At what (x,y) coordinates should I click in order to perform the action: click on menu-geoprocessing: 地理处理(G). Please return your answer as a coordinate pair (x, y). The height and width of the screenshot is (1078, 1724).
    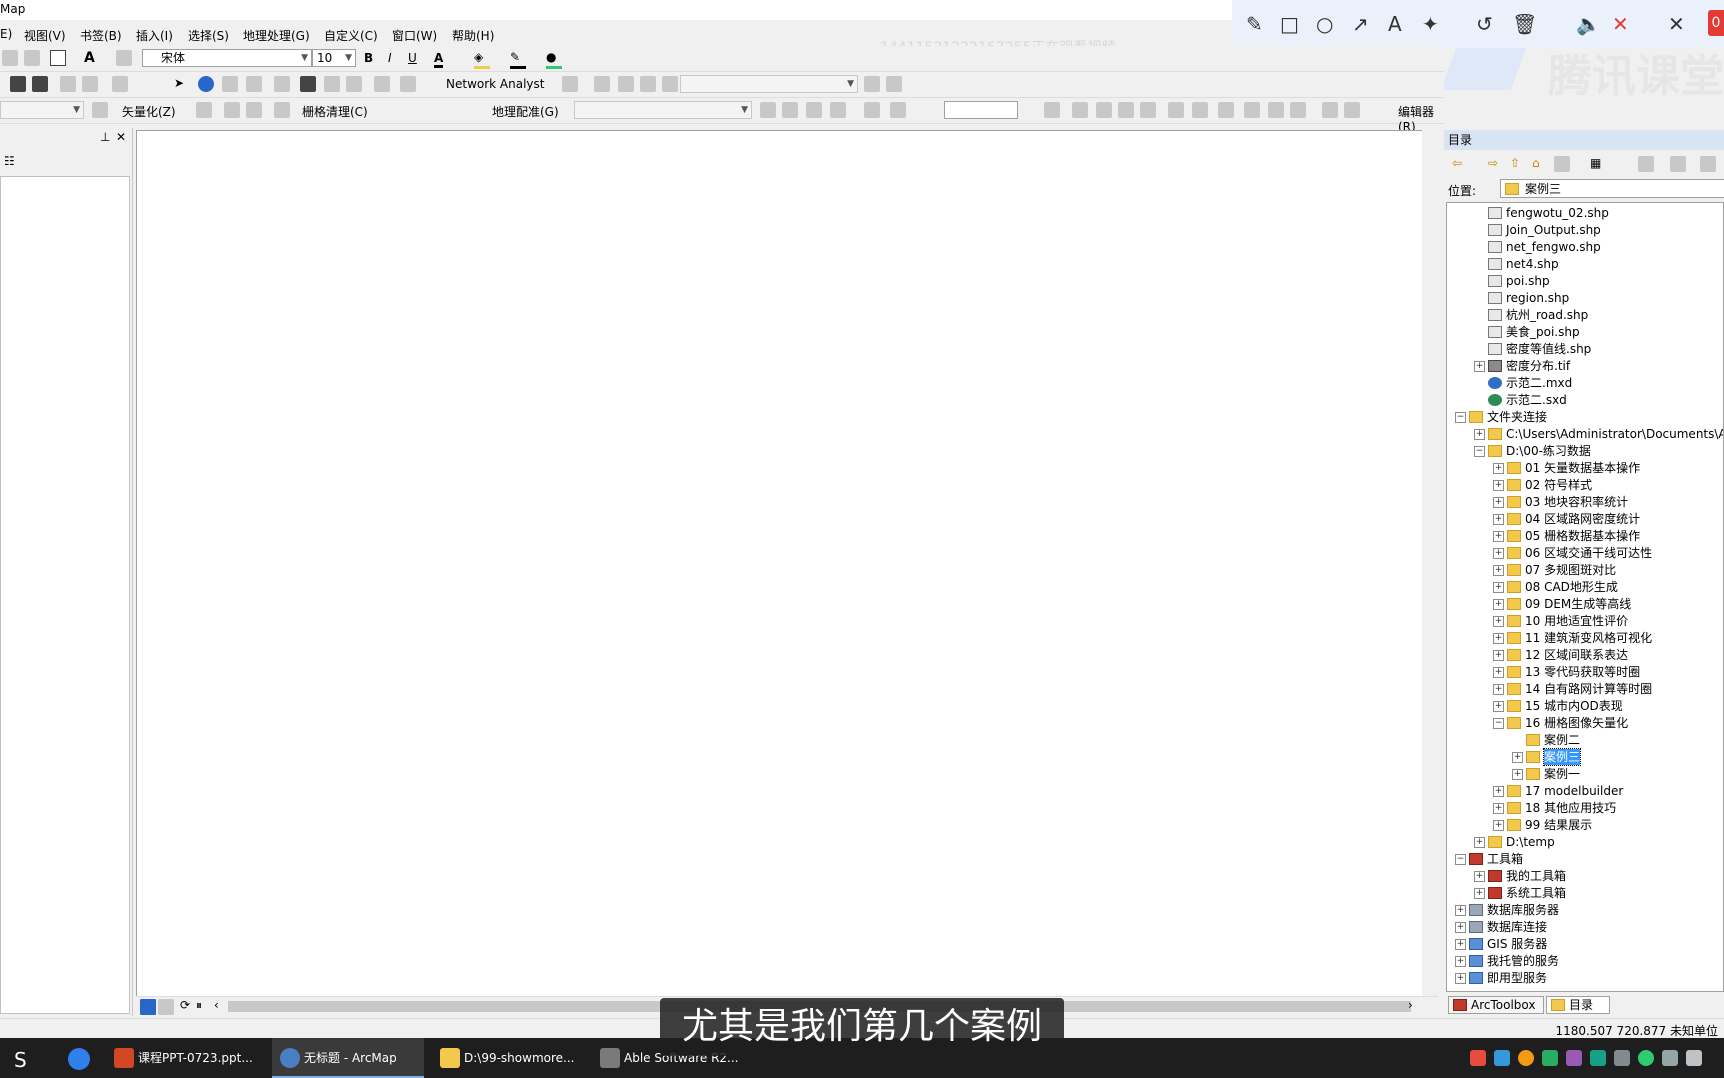
    Looking at the image, I should click on (276, 35).